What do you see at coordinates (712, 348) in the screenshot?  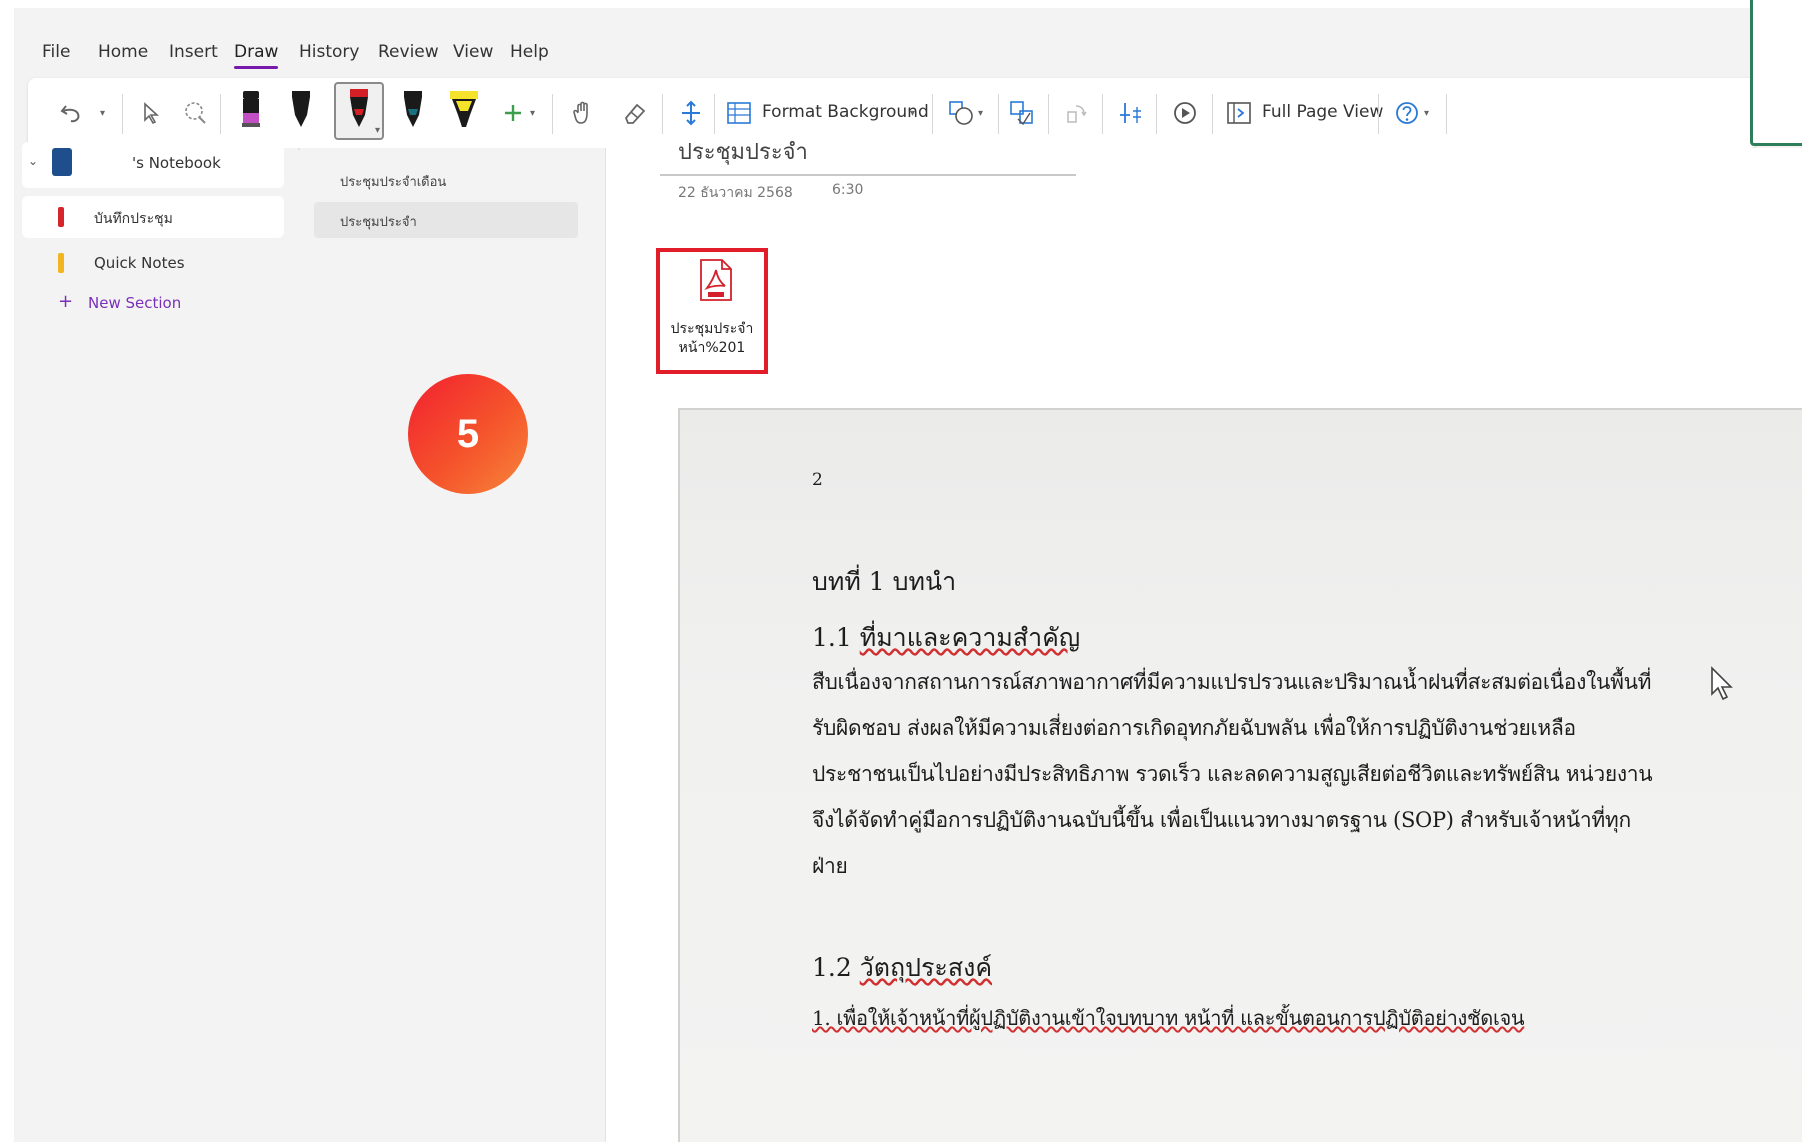 I see `attachment-name-line2: หน้า%201` at bounding box center [712, 348].